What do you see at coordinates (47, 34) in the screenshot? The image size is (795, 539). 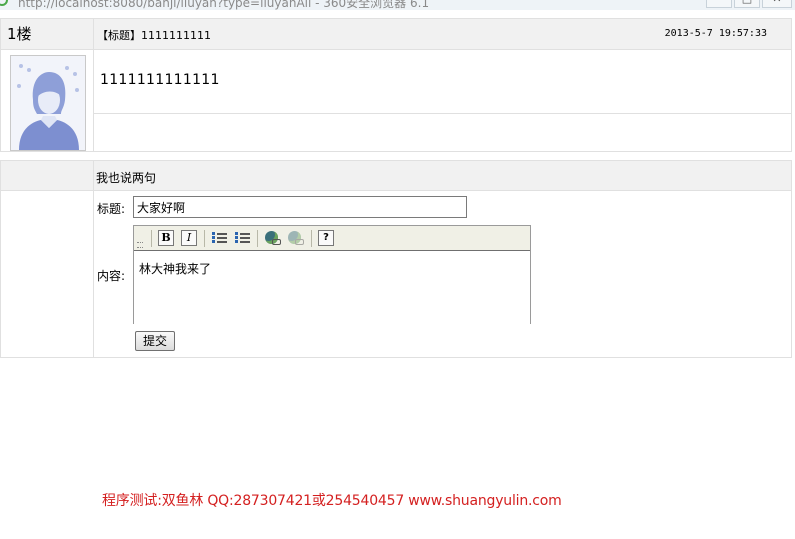 I see `floor-number: 1楼` at bounding box center [47, 34].